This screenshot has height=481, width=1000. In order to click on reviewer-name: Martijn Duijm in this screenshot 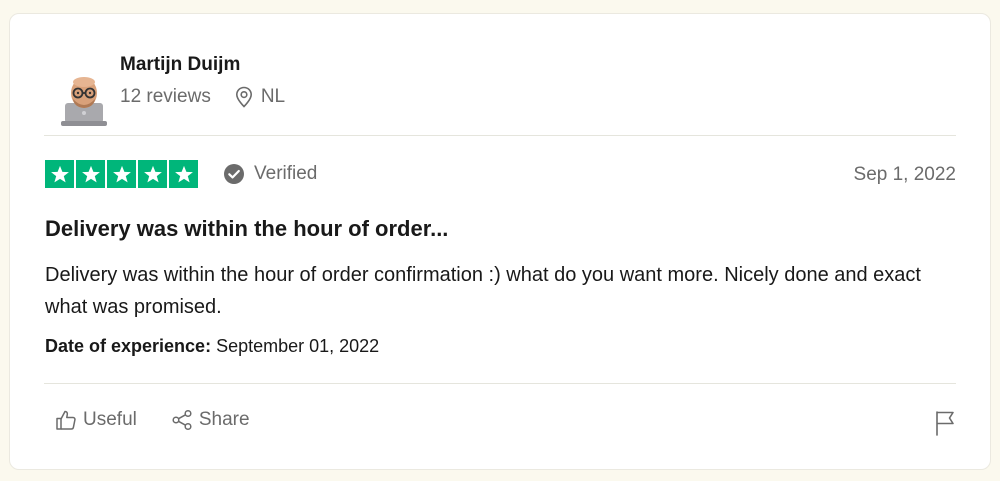, I will do `click(180, 65)`.